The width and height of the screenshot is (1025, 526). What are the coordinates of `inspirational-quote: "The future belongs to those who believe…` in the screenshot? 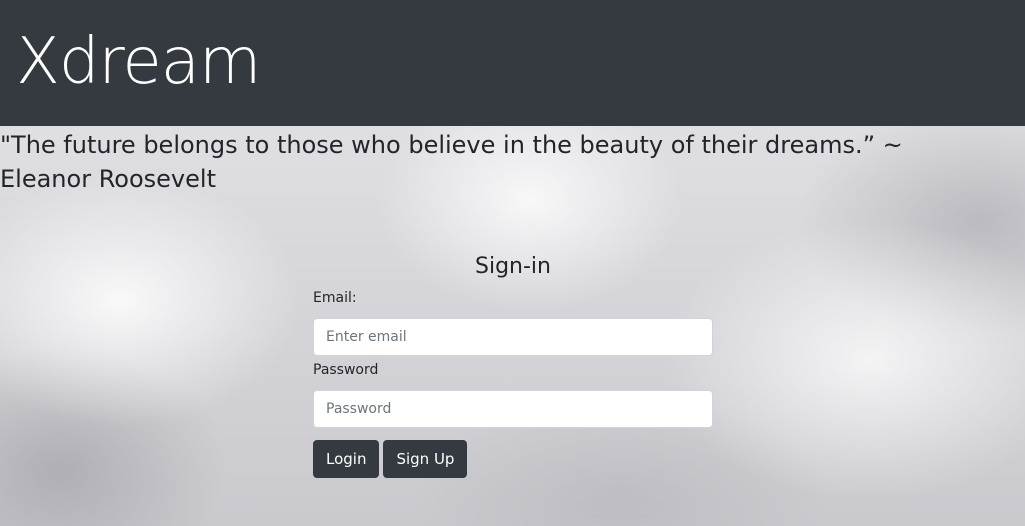 It's located at (451, 162).